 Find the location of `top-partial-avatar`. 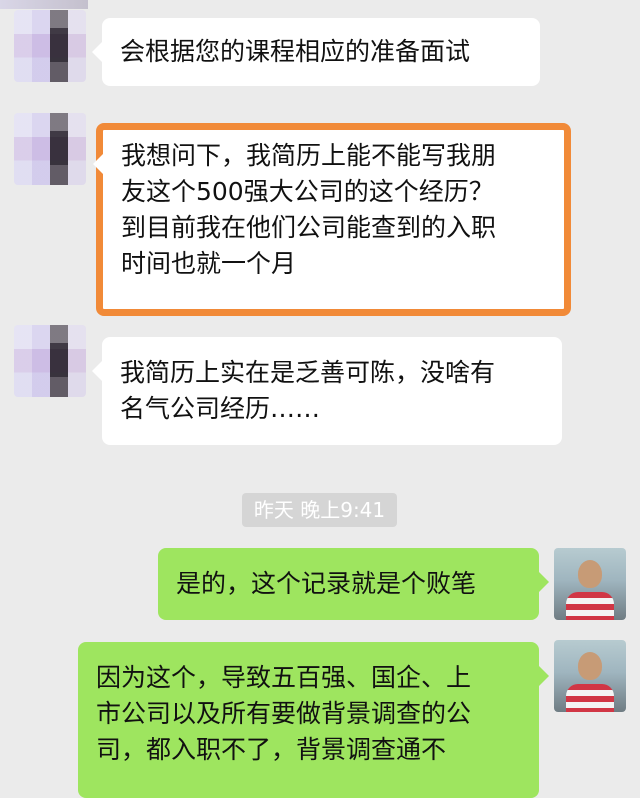

top-partial-avatar is located at coordinates (44, 4).